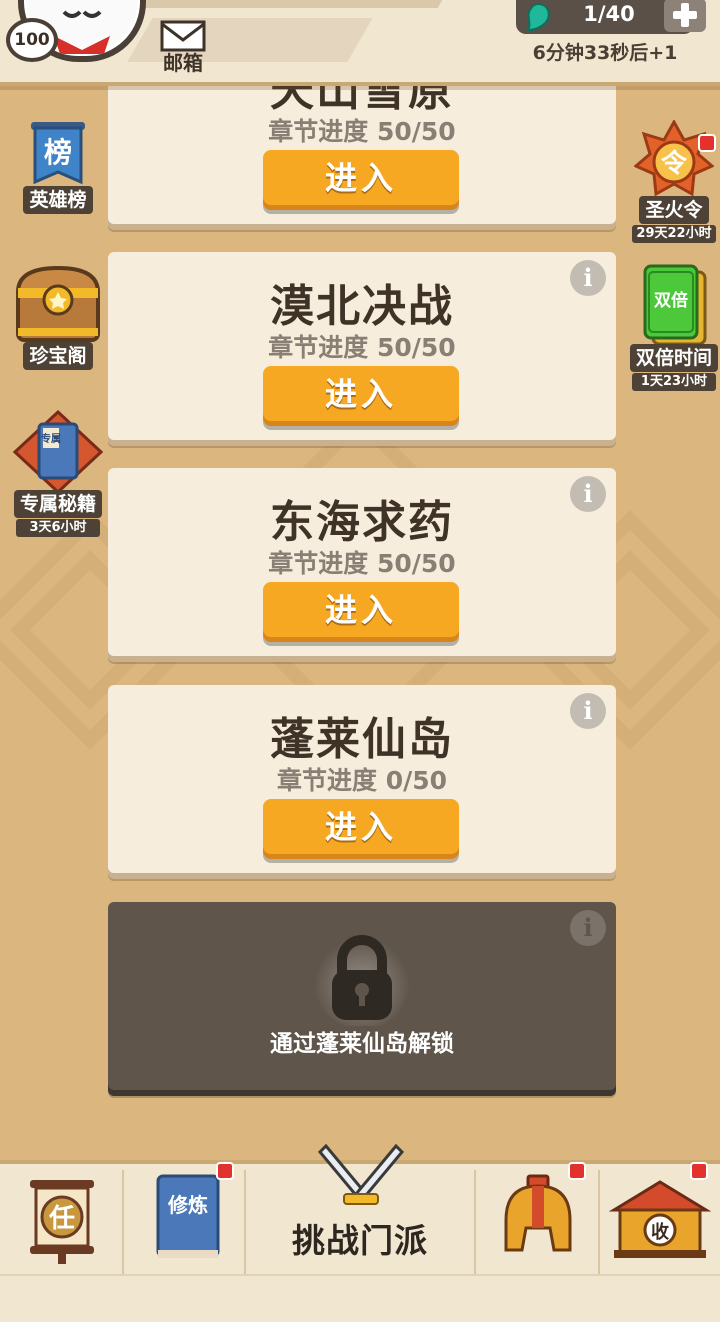  Describe the element at coordinates (674, 163) in the screenshot. I see `holy-fire-icon-glyph: 令` at that location.